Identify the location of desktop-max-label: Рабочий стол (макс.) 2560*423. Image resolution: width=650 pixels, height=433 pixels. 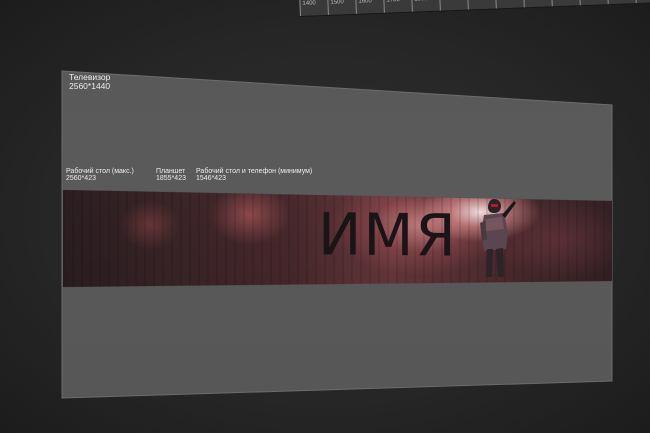
(100, 175).